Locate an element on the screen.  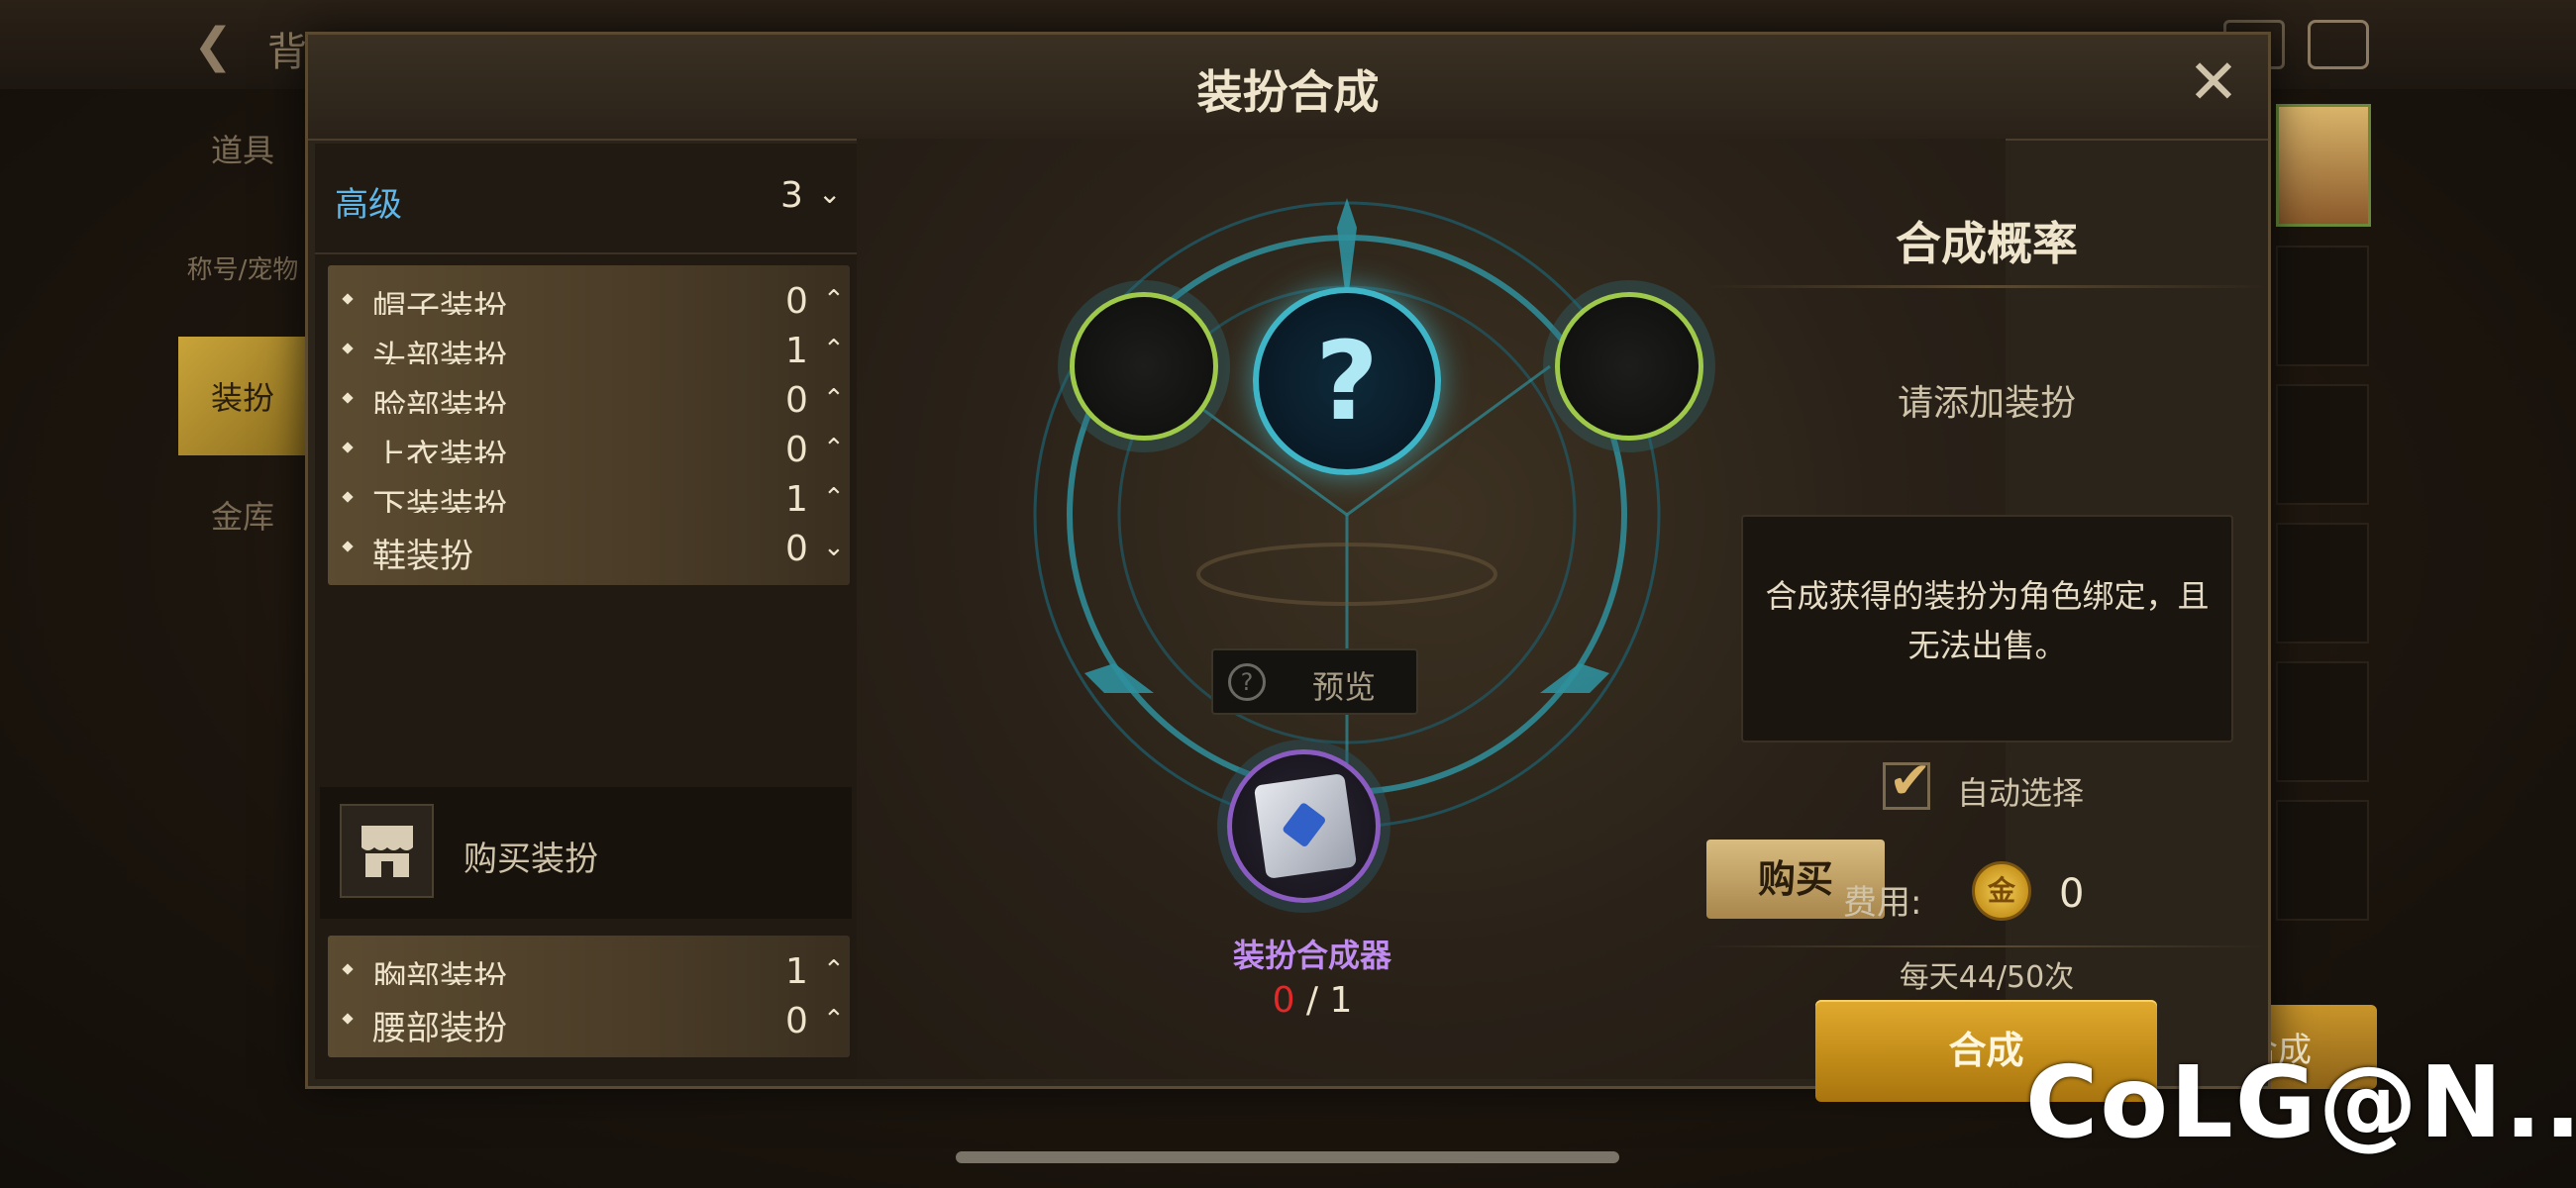
synthesizer-item is located at coordinates (1304, 826).